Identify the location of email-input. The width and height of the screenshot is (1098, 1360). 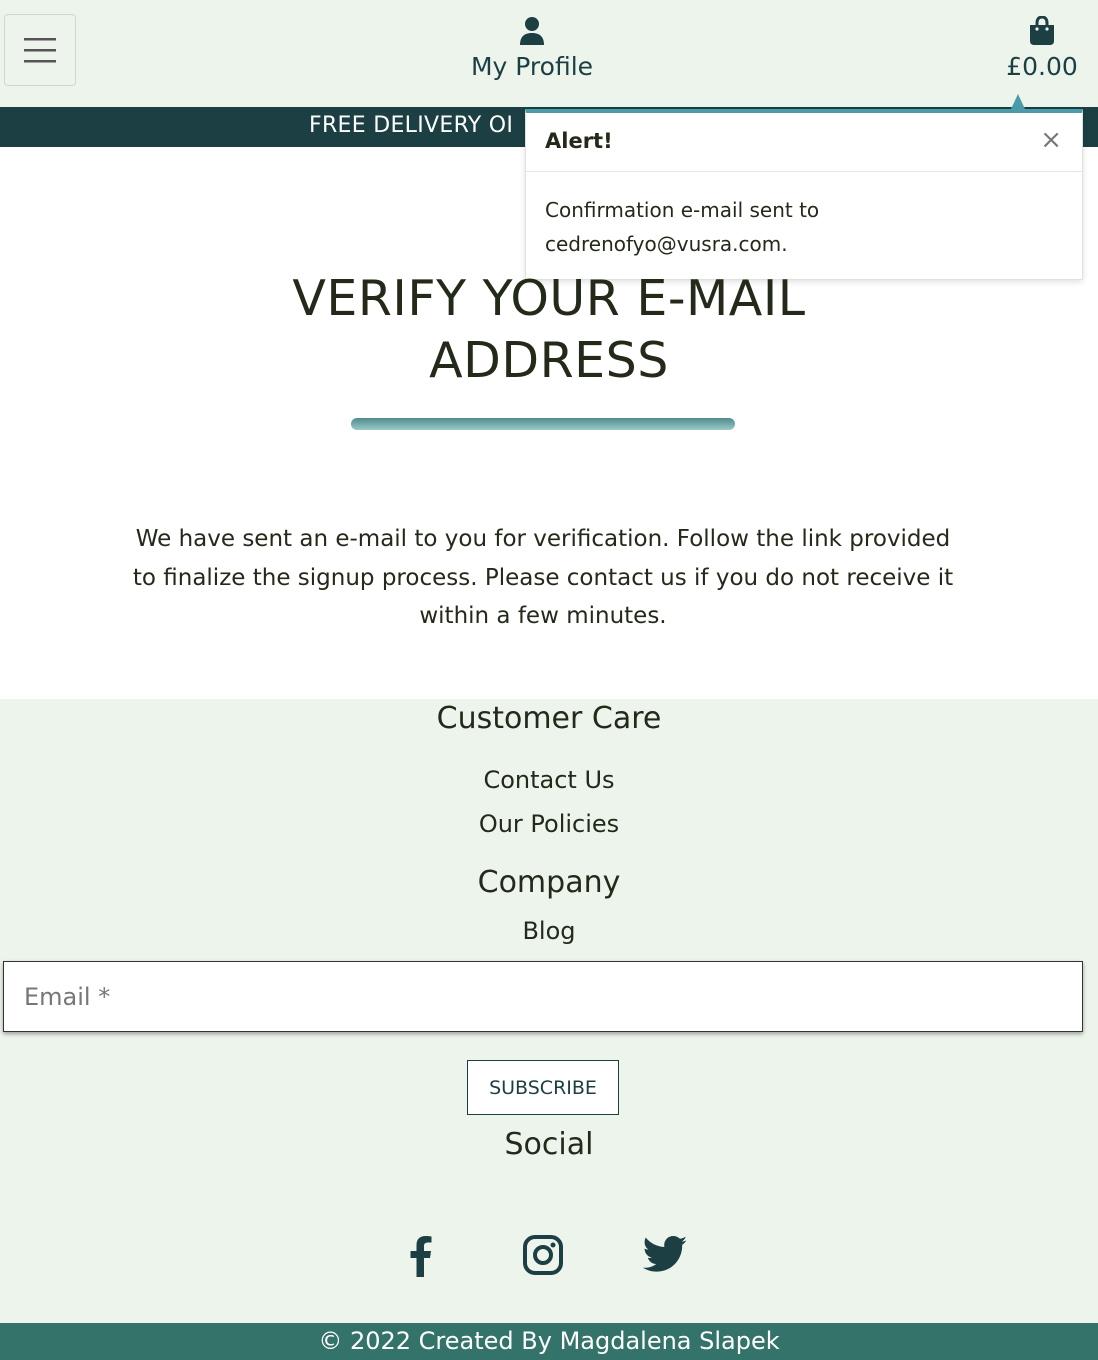
(543, 996).